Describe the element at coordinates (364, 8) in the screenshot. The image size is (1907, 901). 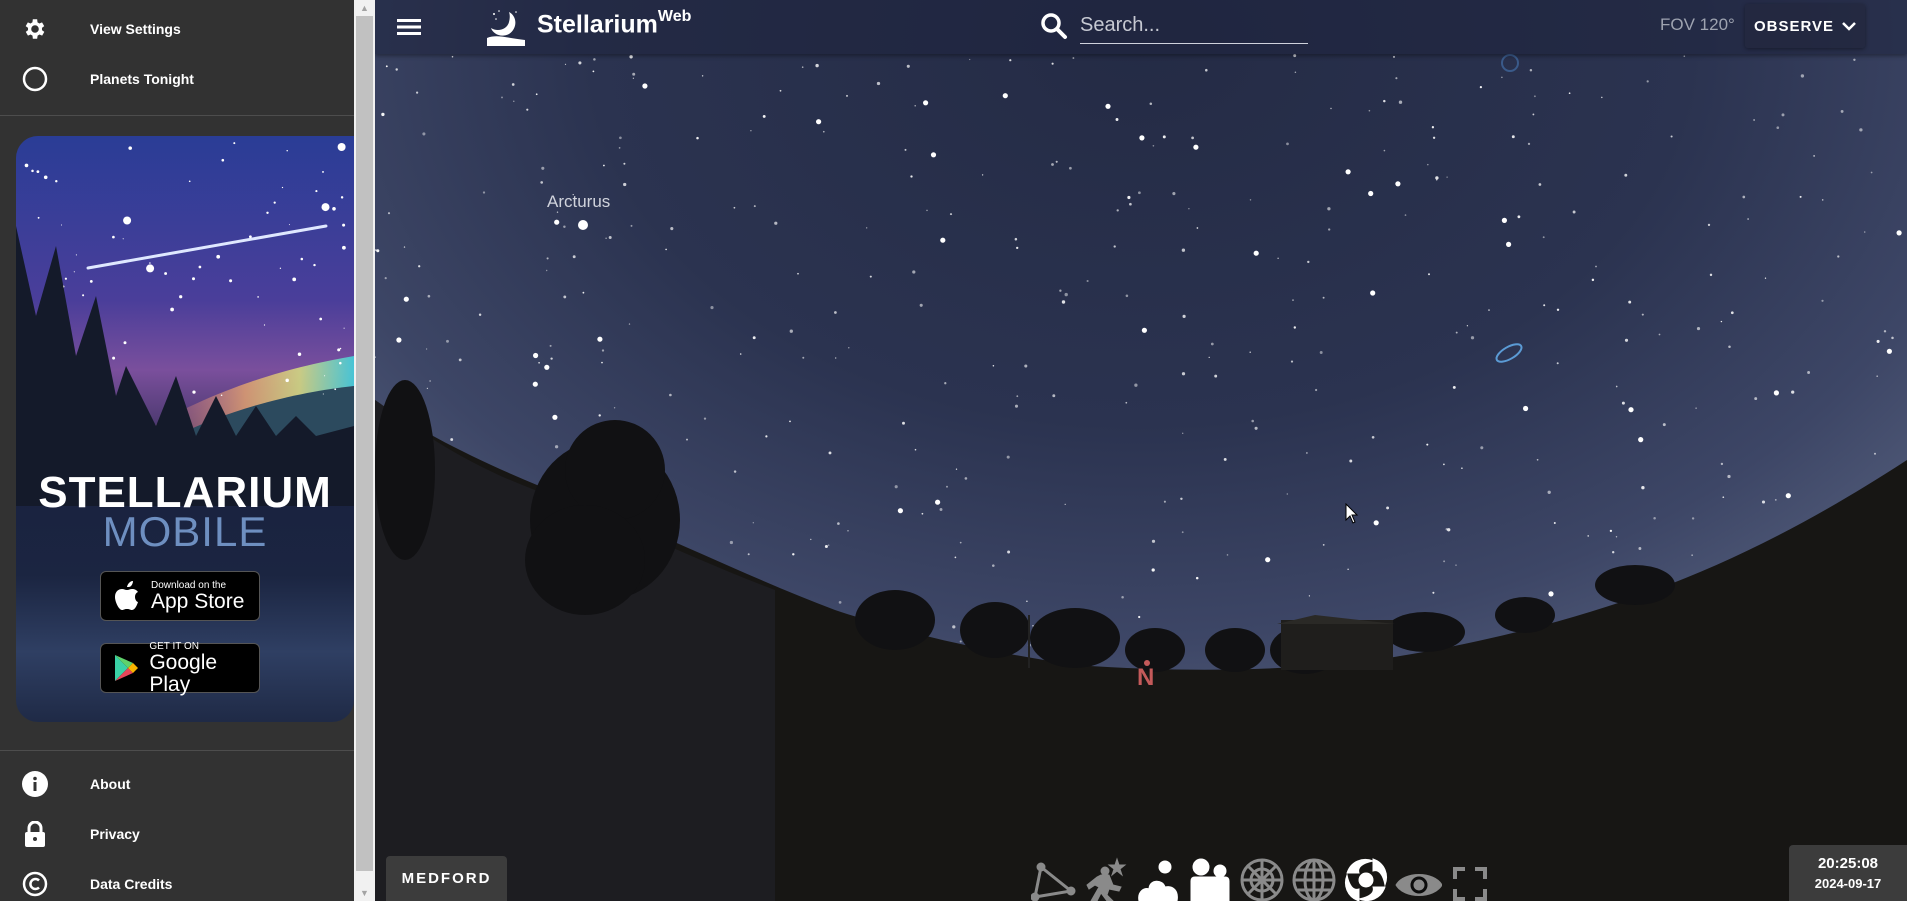
I see `scroll-up-arrow-icon: ▲` at that location.